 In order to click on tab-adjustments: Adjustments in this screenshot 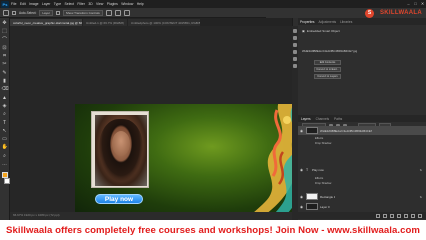, I will do `click(328, 22)`.